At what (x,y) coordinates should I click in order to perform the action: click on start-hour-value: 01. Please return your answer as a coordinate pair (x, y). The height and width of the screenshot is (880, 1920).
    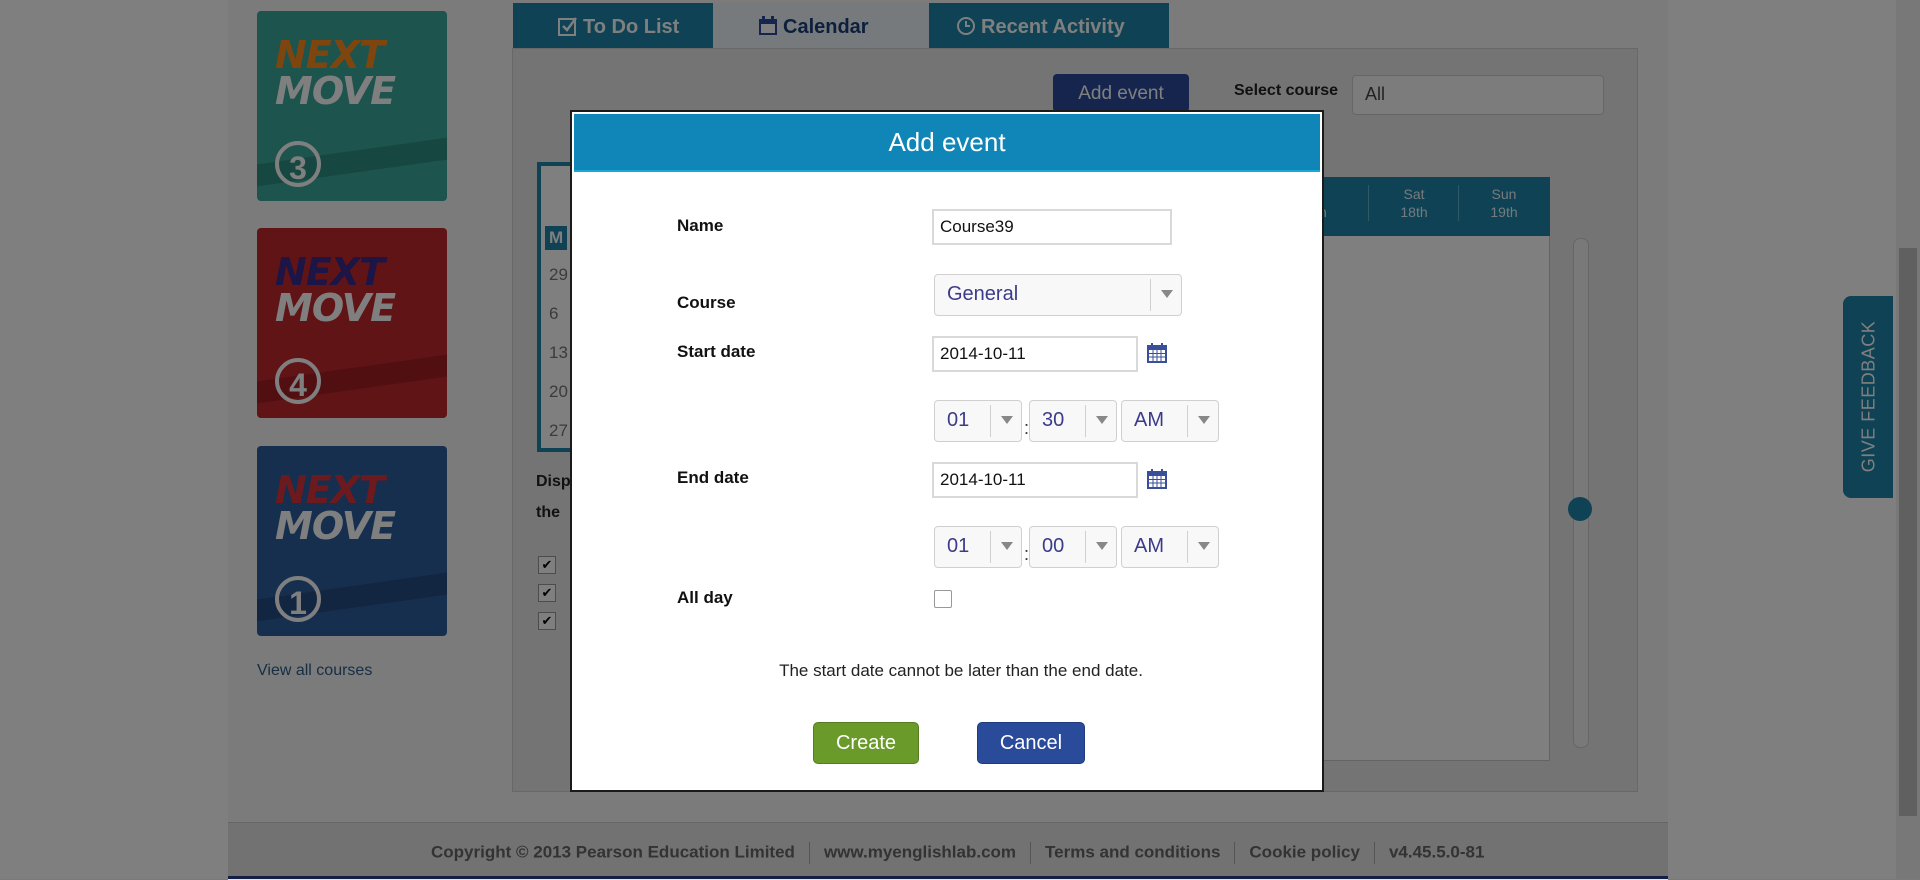
    Looking at the image, I should click on (958, 420).